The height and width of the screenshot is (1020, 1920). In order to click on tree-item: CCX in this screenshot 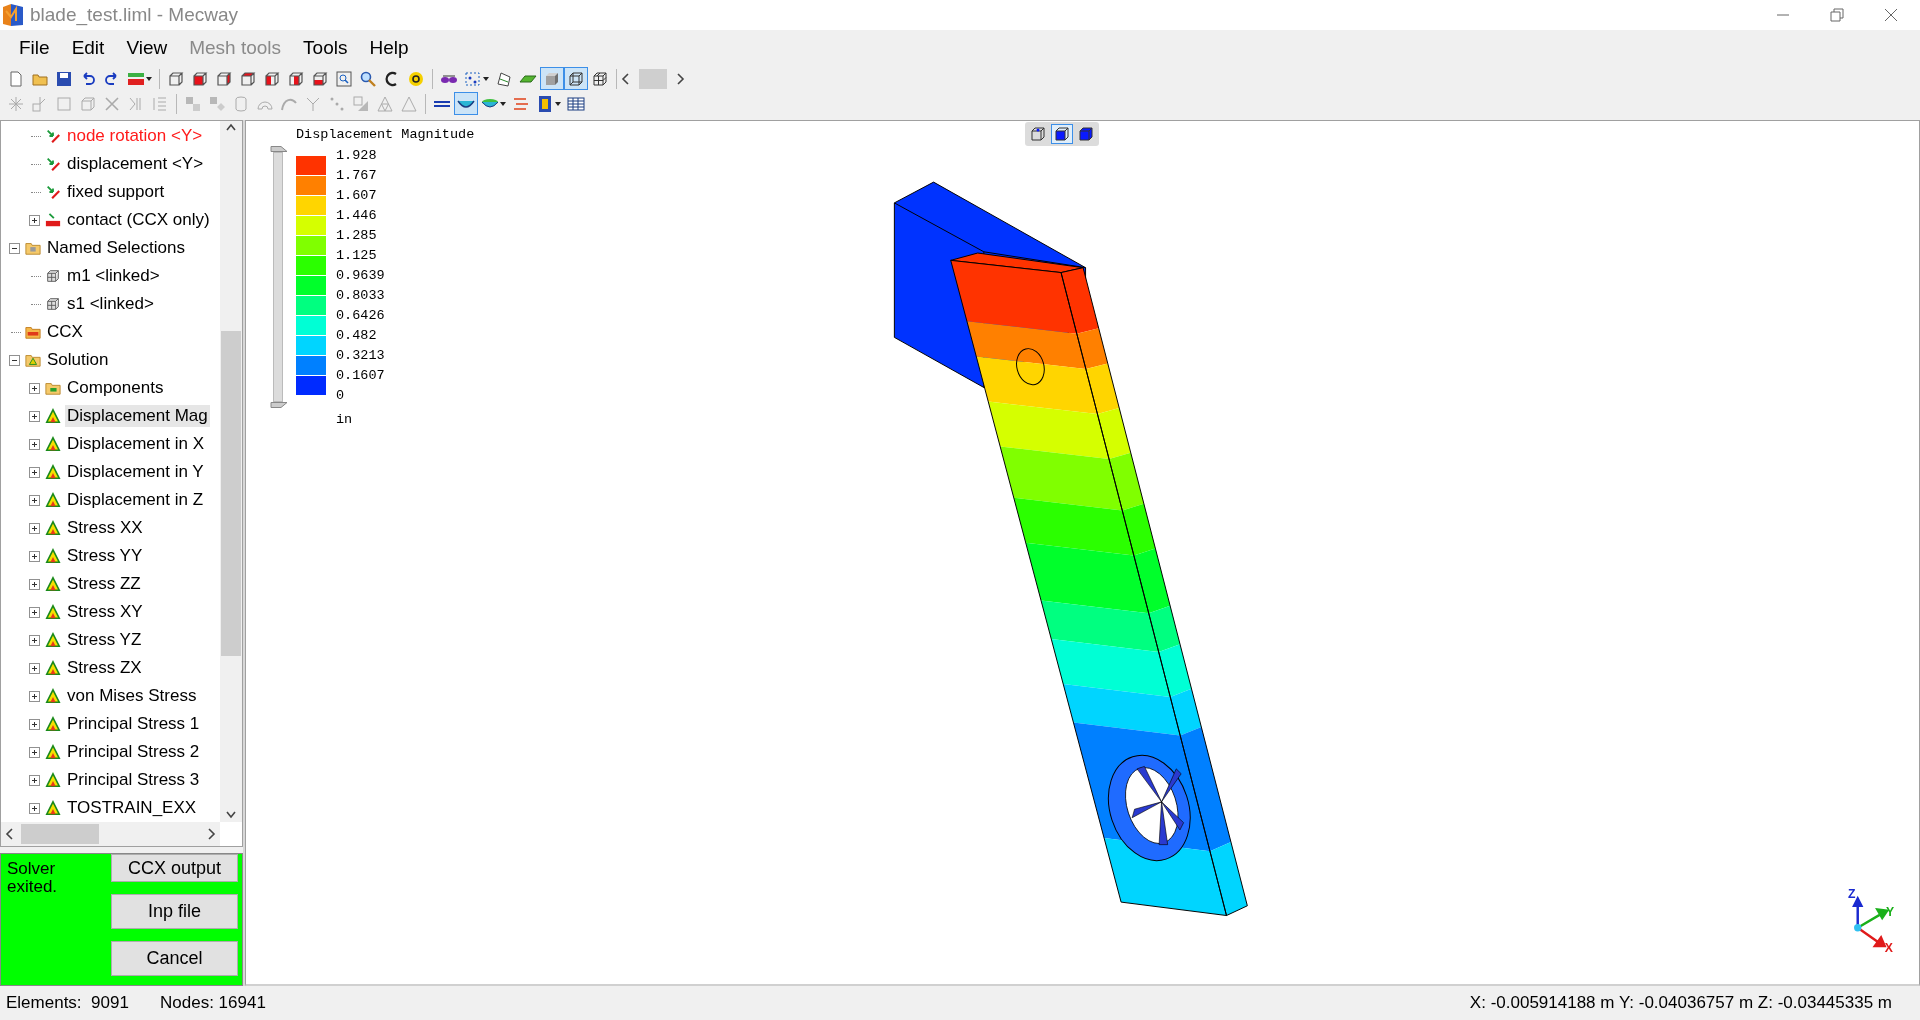, I will do `click(65, 332)`.